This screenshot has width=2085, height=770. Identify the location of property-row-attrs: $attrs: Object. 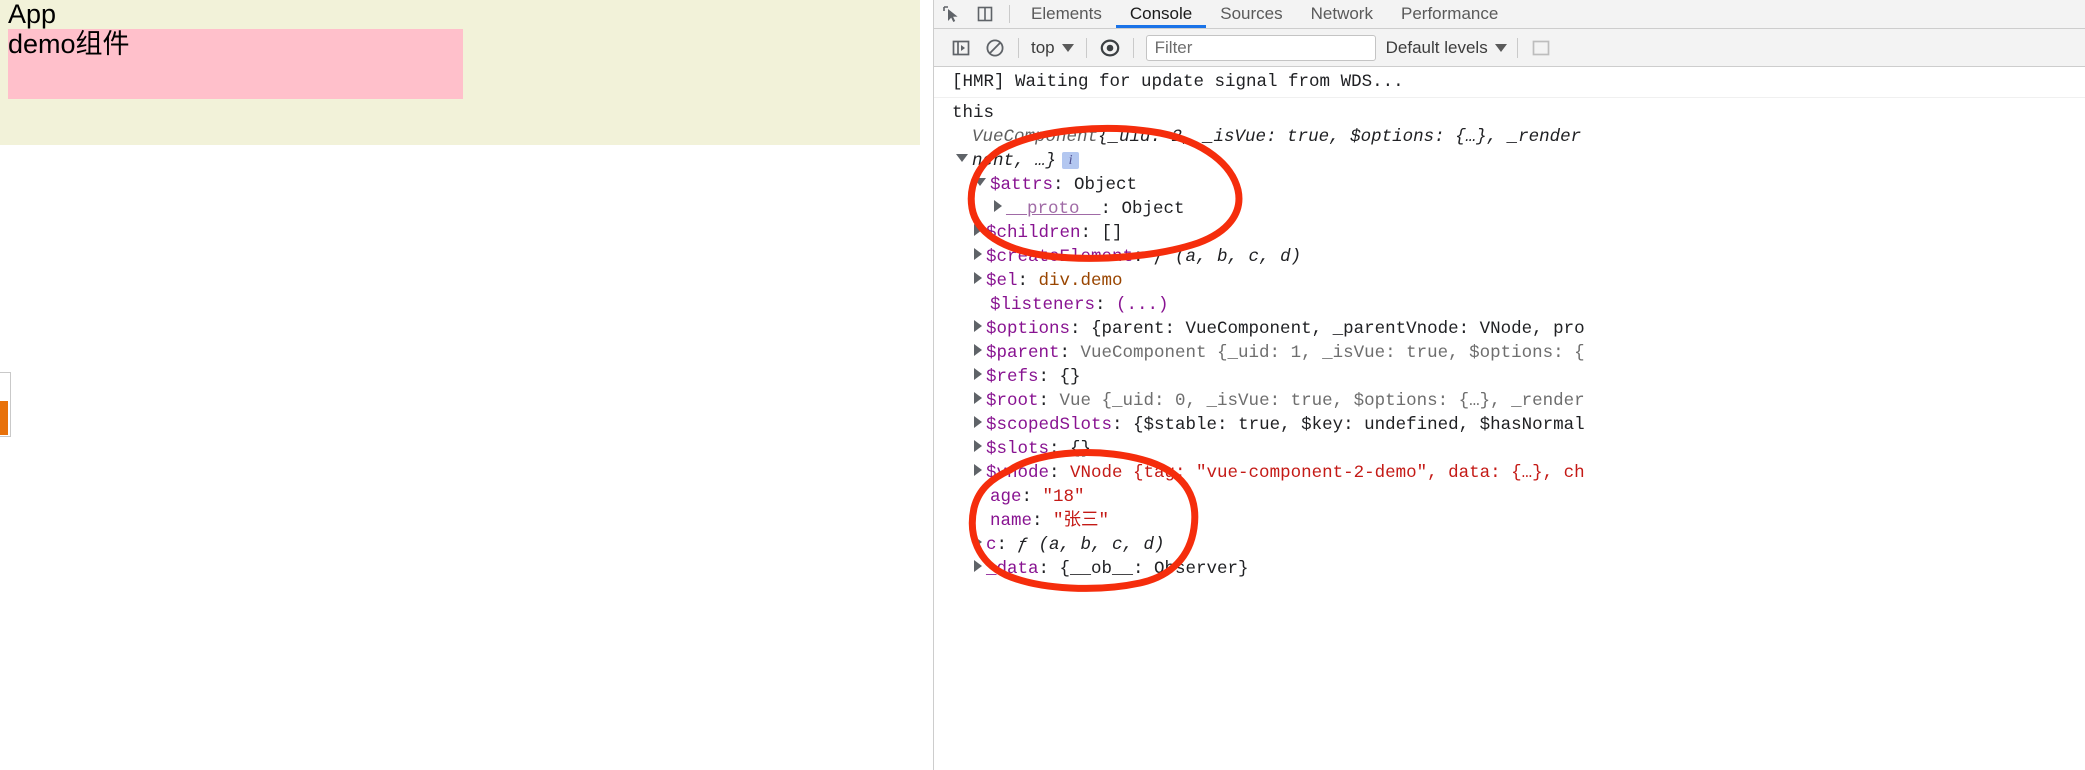
(1518, 185).